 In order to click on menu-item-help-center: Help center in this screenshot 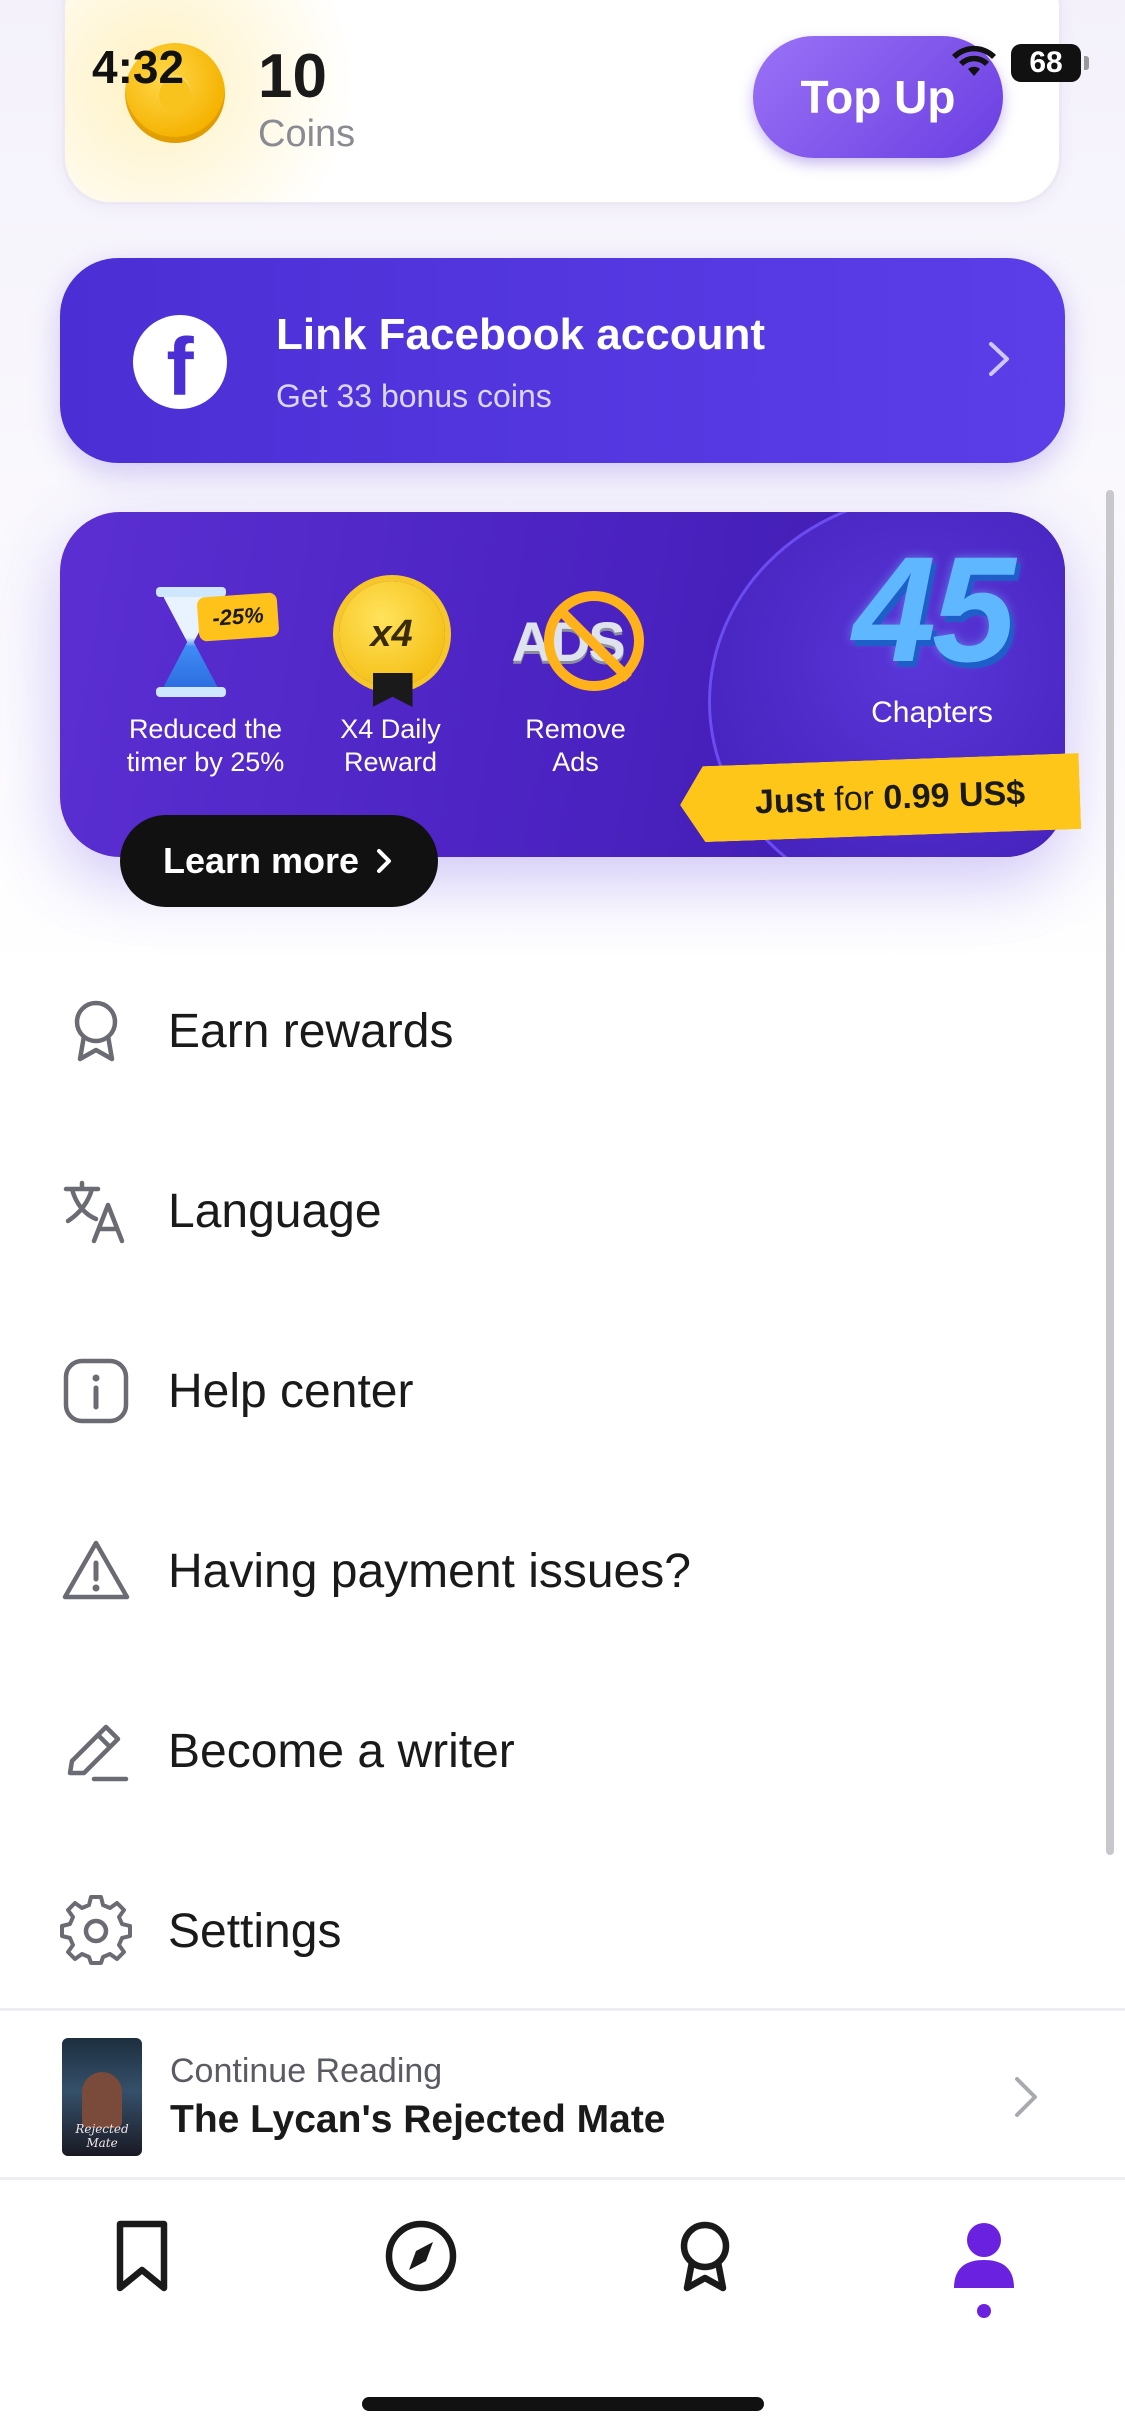, I will do `click(552, 1391)`.